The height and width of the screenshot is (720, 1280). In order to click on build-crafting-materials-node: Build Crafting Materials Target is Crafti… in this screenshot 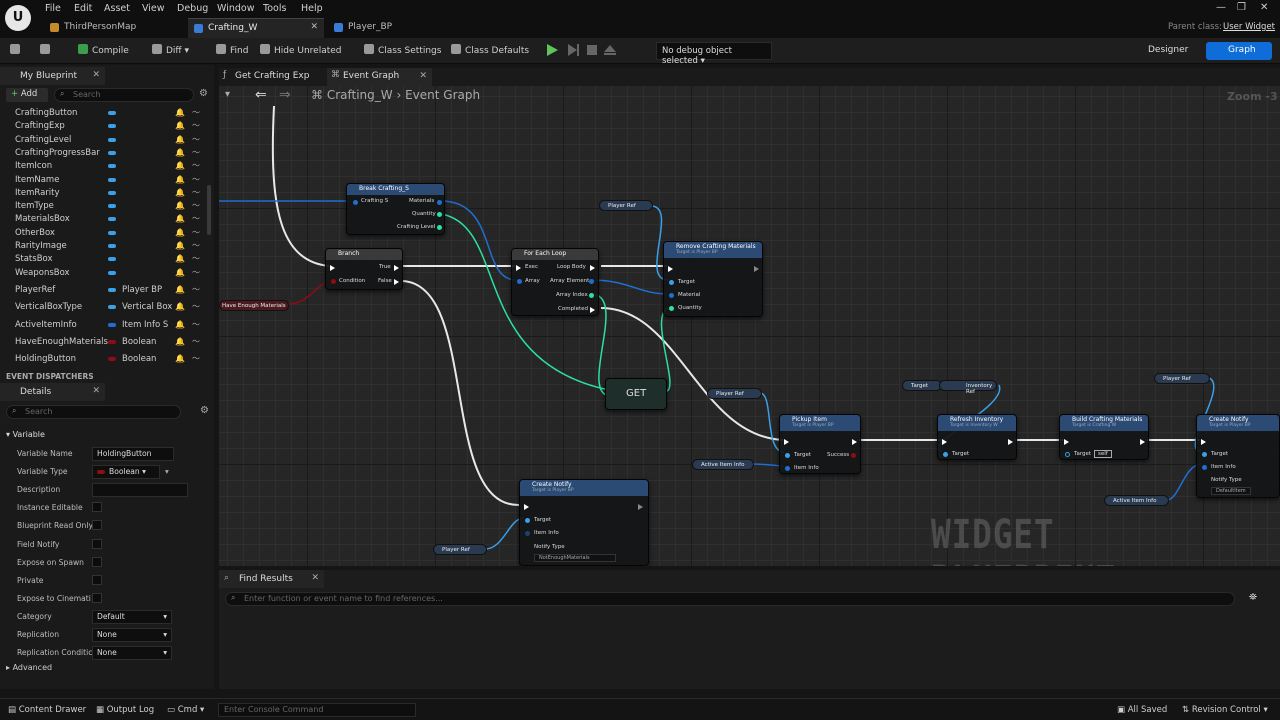, I will do `click(1104, 437)`.